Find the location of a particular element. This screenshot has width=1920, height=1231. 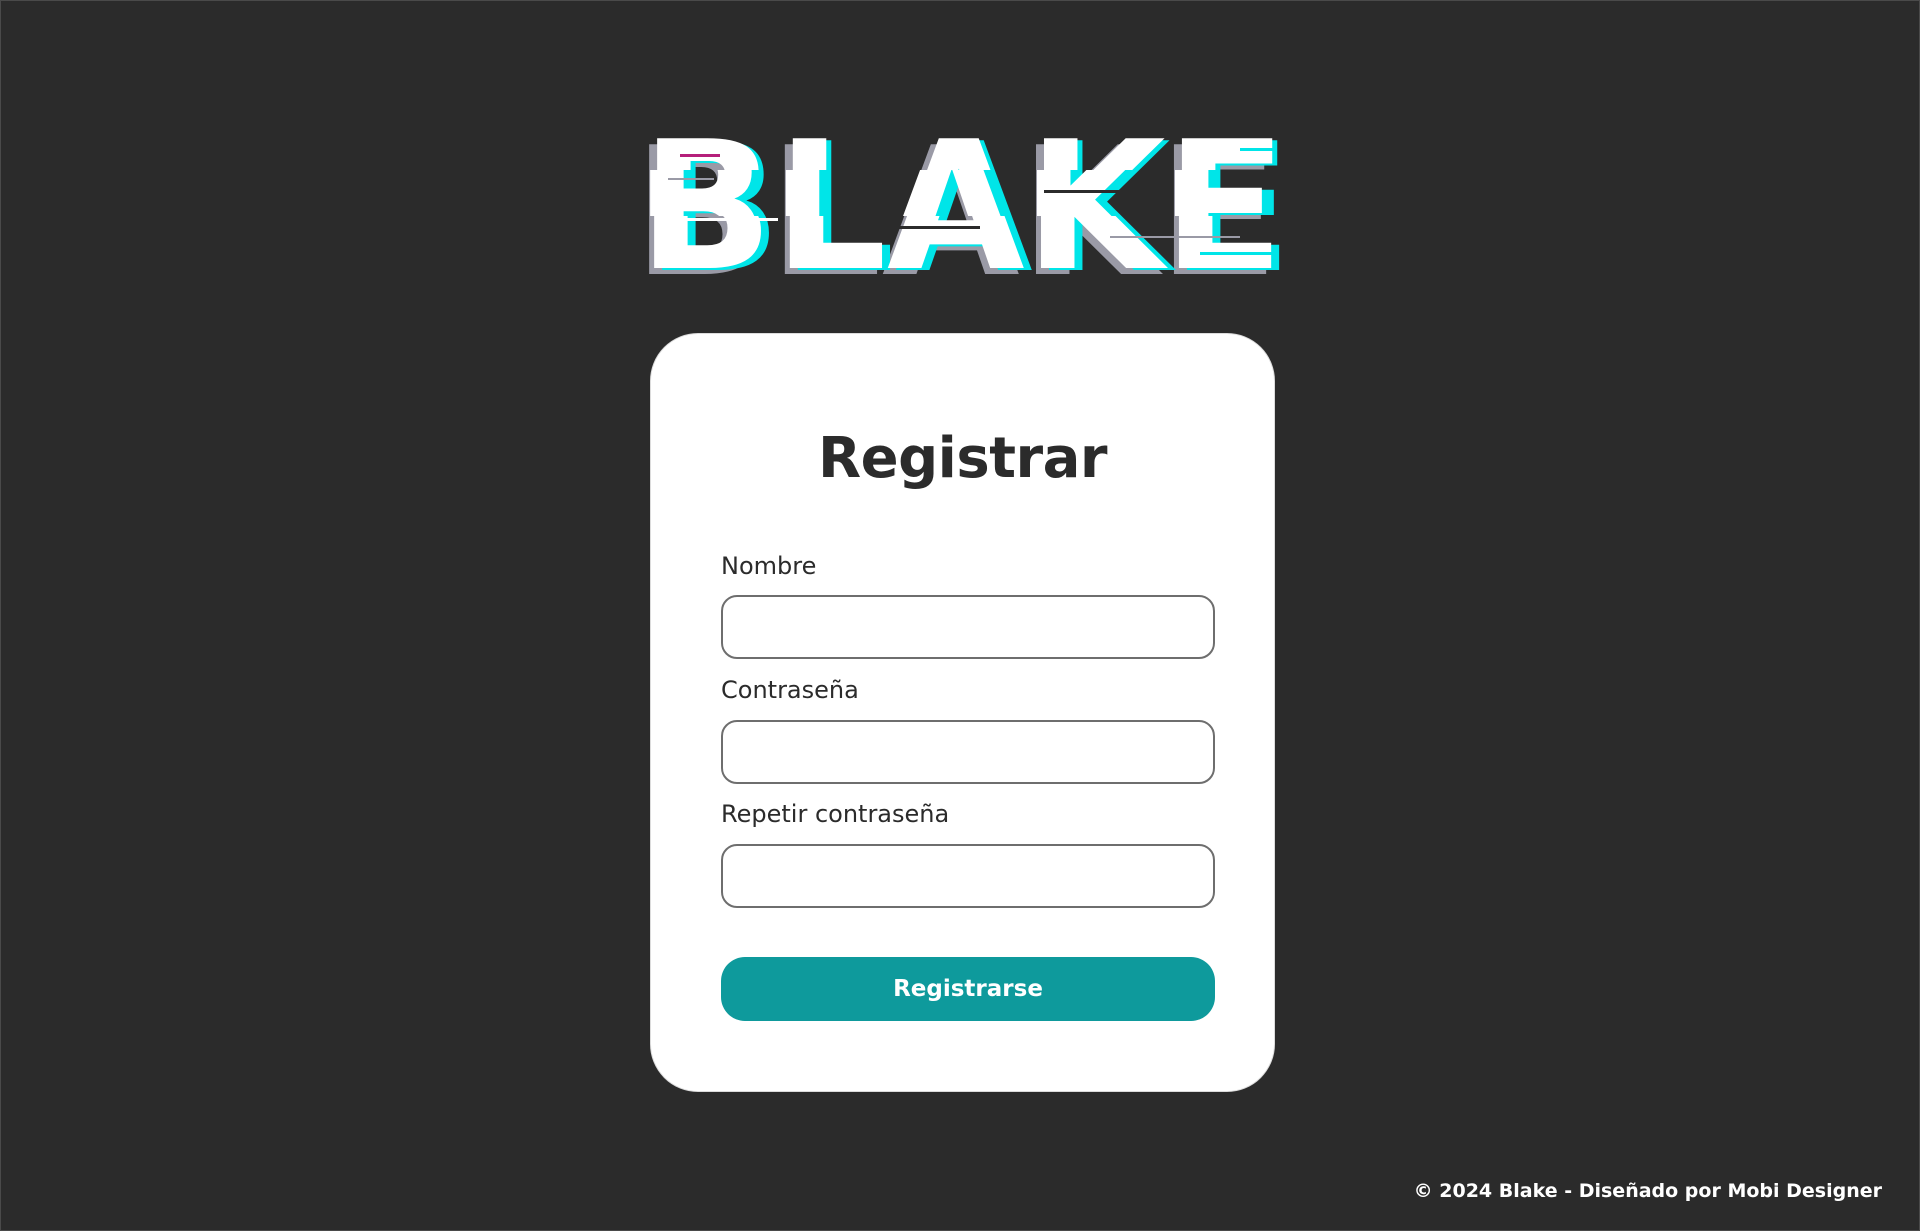

brand-logo: BLAKE BLAKE BLAKE BLAKE BLAKE BLAKE is located at coordinates (960, 203).